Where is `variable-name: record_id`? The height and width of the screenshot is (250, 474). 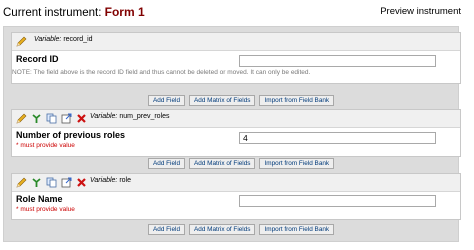
variable-name: record_id is located at coordinates (78, 39).